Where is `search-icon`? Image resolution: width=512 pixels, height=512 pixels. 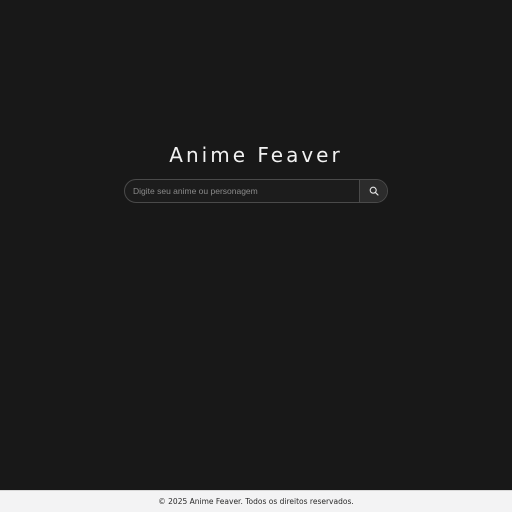 search-icon is located at coordinates (374, 191).